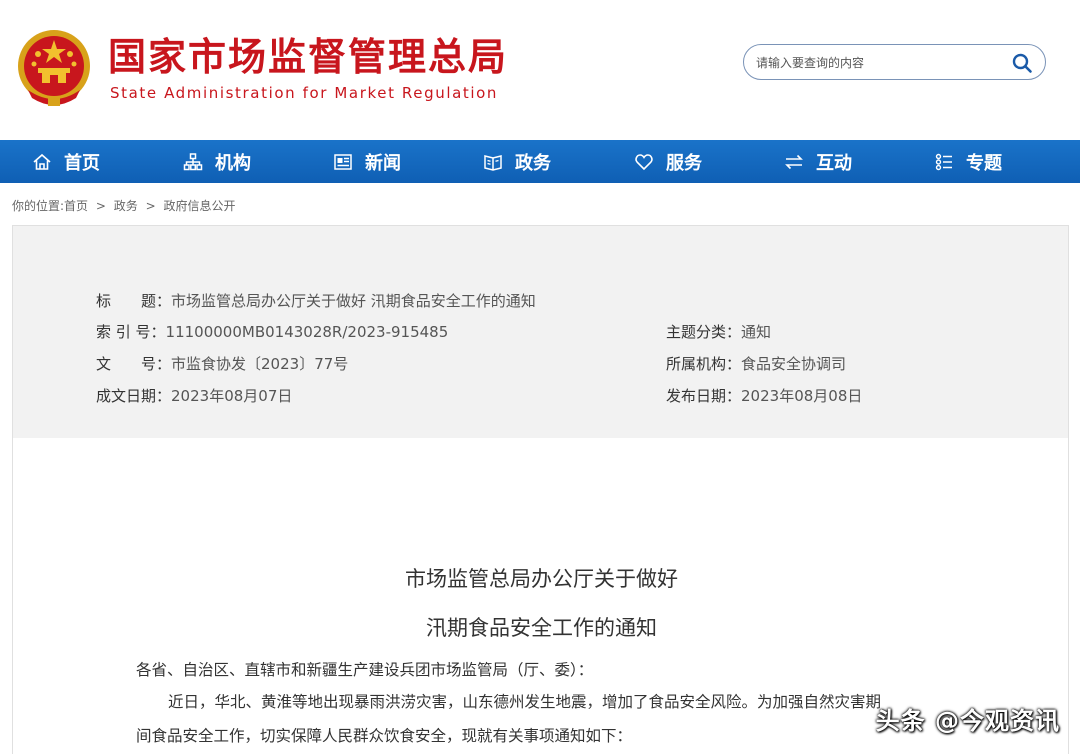 The height and width of the screenshot is (754, 1080). I want to click on meta-index-row: 索 引 号：11100000MB0143028R/2023-915485, so click(272, 332).